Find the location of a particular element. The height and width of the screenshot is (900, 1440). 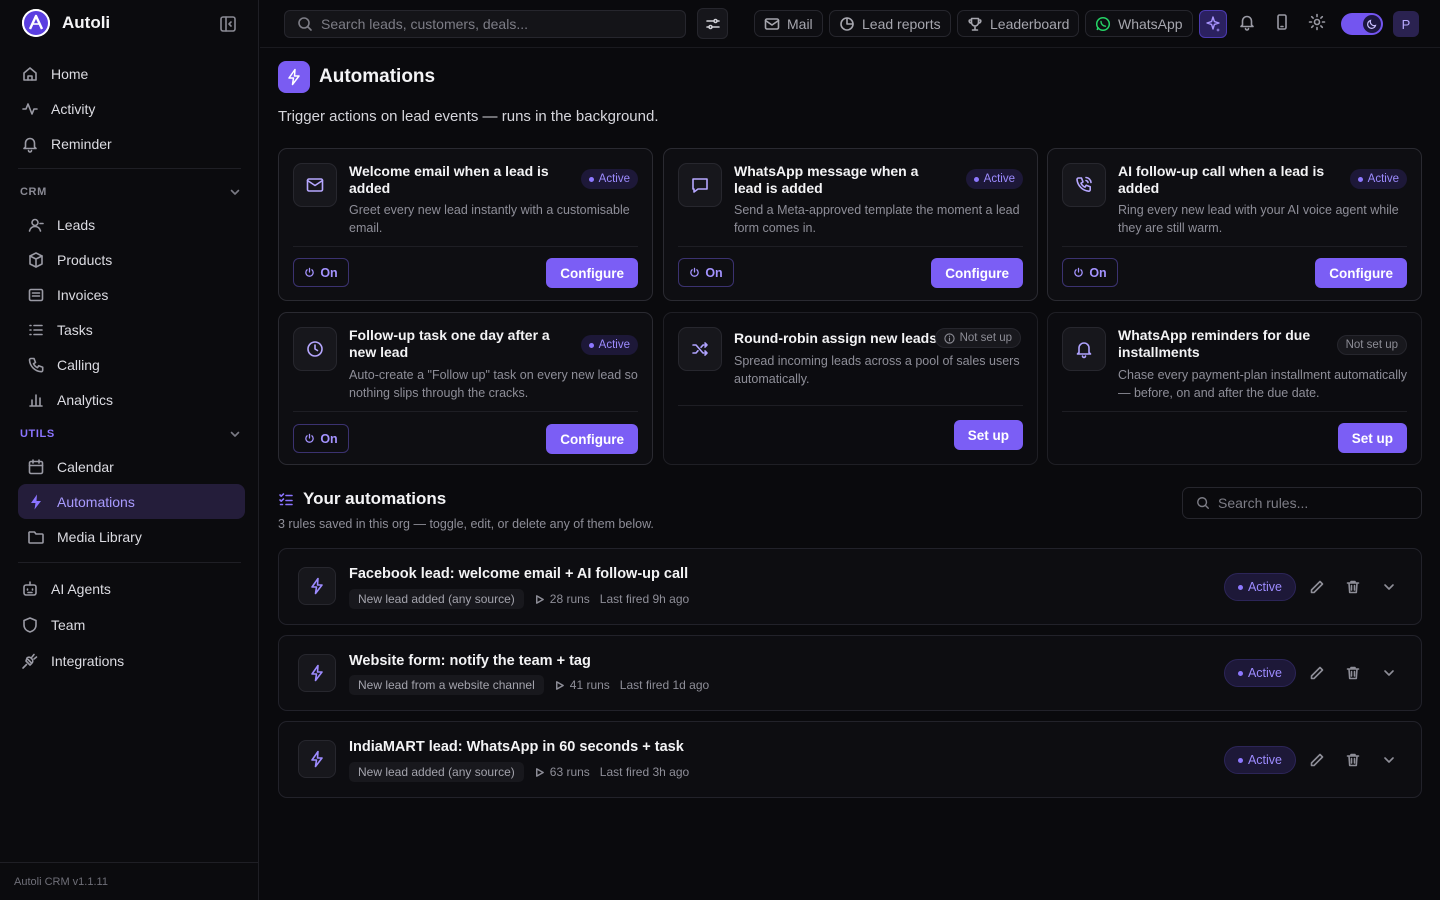

ai-assistant-button is located at coordinates (1213, 24).